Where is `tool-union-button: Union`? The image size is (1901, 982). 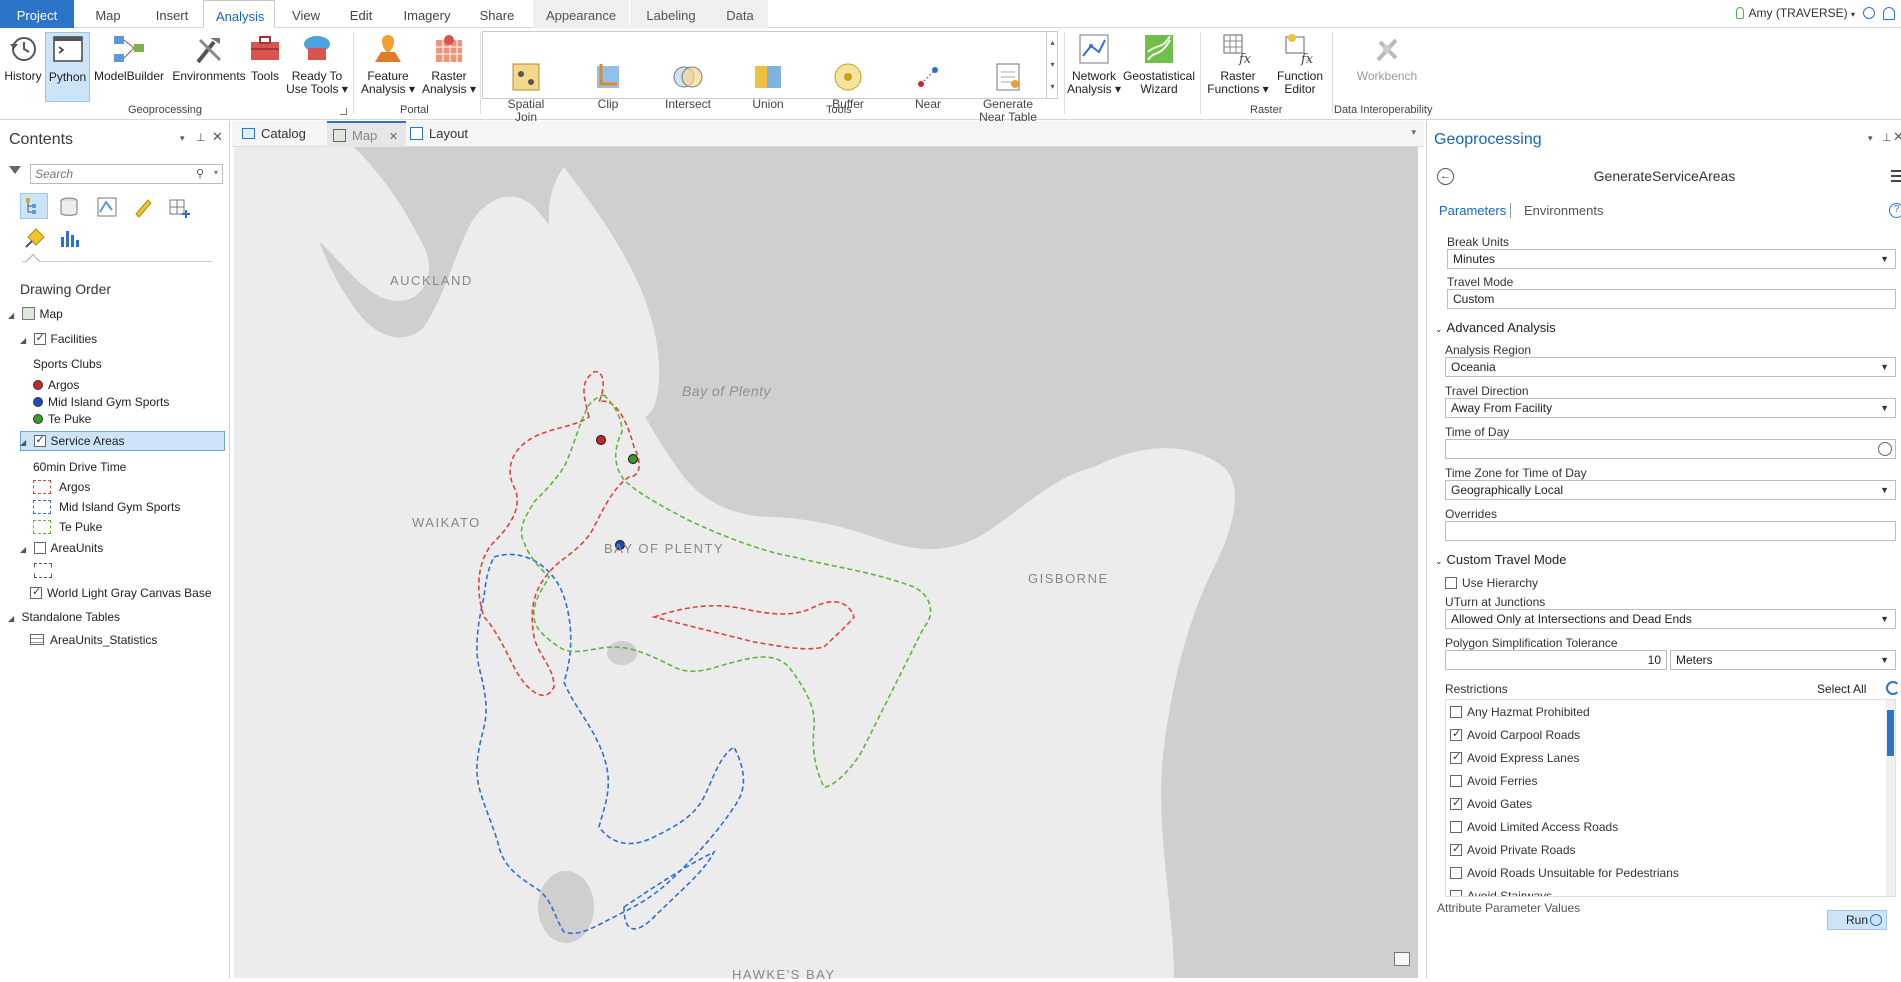
tool-union-button: Union is located at coordinates (768, 85).